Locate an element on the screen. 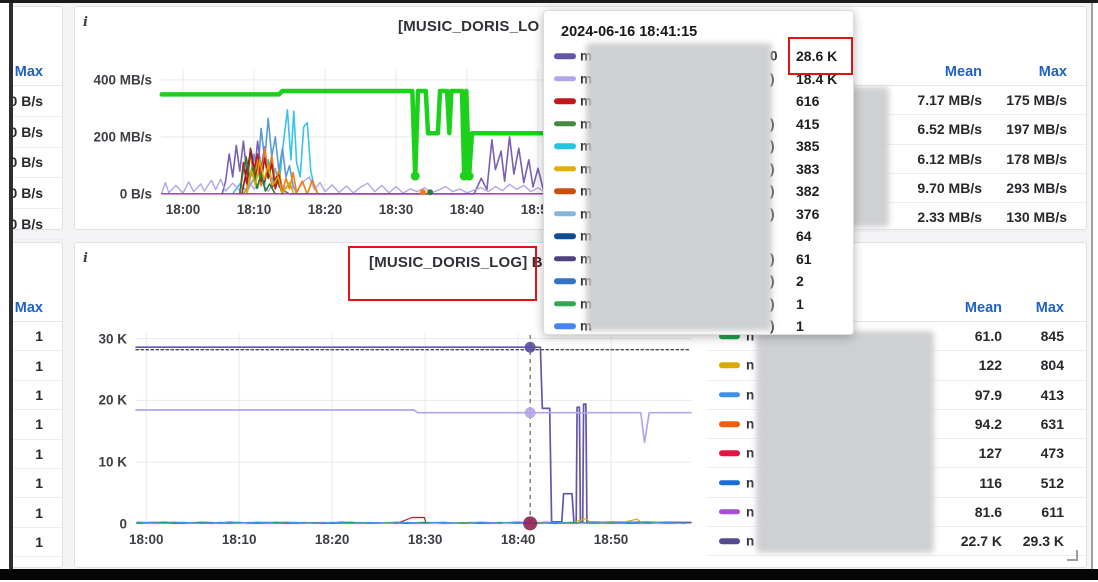 Image resolution: width=1098 pixels, height=582 pixels. legend-mean-value: 22.7 K is located at coordinates (981, 541).